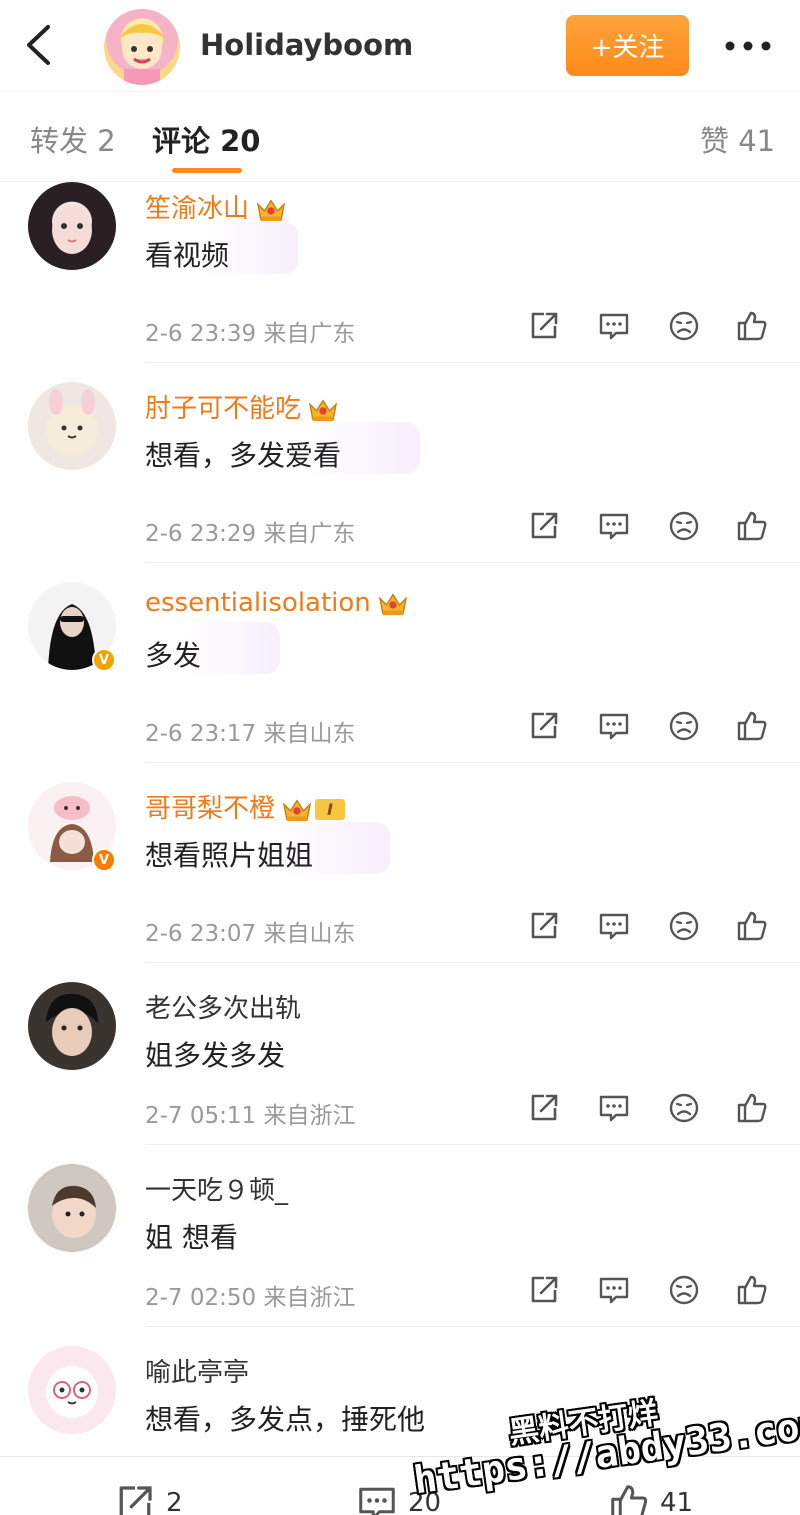 The image size is (800, 1515). Describe the element at coordinates (216, 206) in the screenshot. I see `commenter-name: 笙渝冰山` at that location.